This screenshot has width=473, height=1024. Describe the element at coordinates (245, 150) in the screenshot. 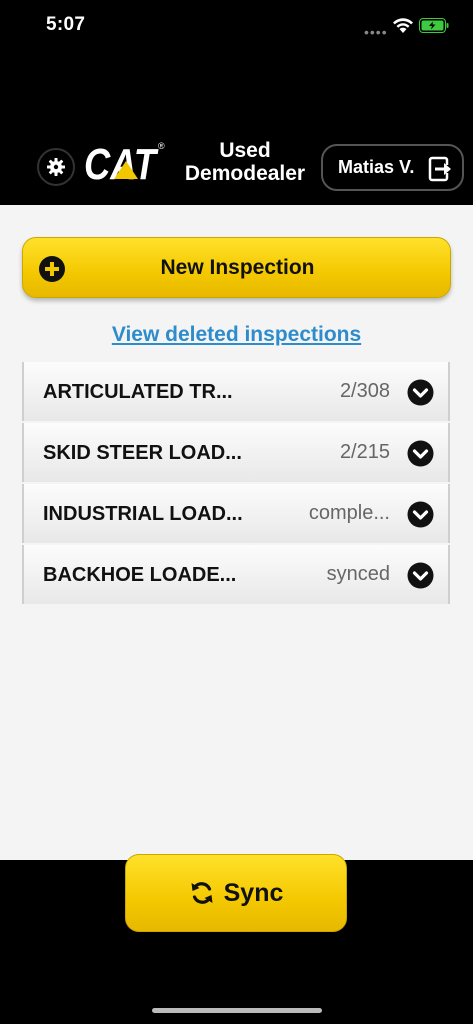

I see `dealer-name-line1: Used` at that location.